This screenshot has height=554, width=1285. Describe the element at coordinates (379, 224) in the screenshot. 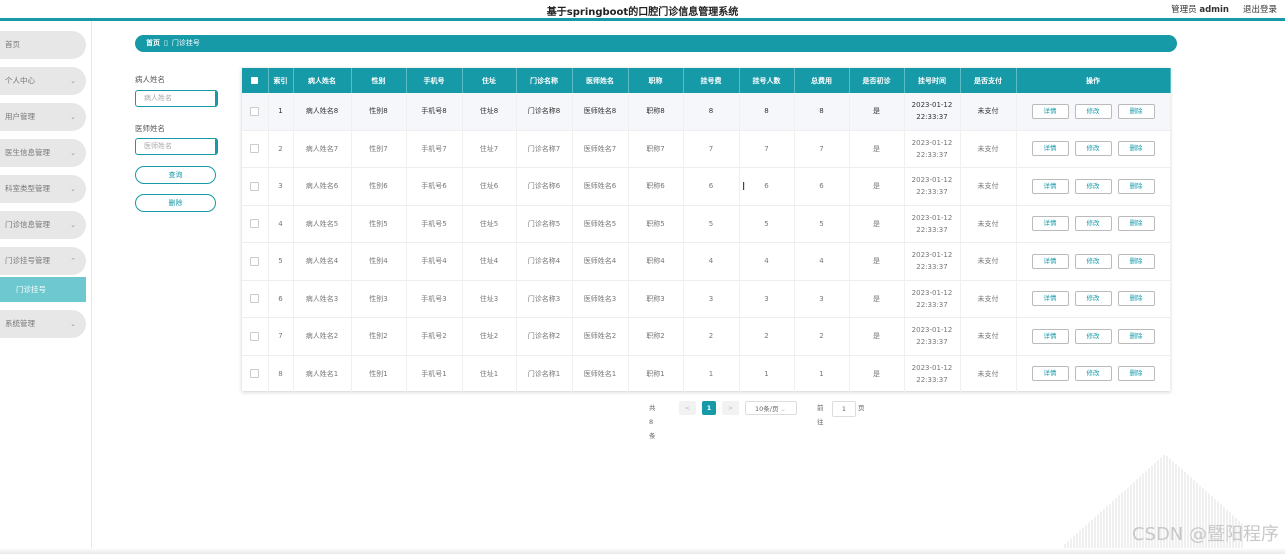

I see `table-cell: 性别5` at that location.